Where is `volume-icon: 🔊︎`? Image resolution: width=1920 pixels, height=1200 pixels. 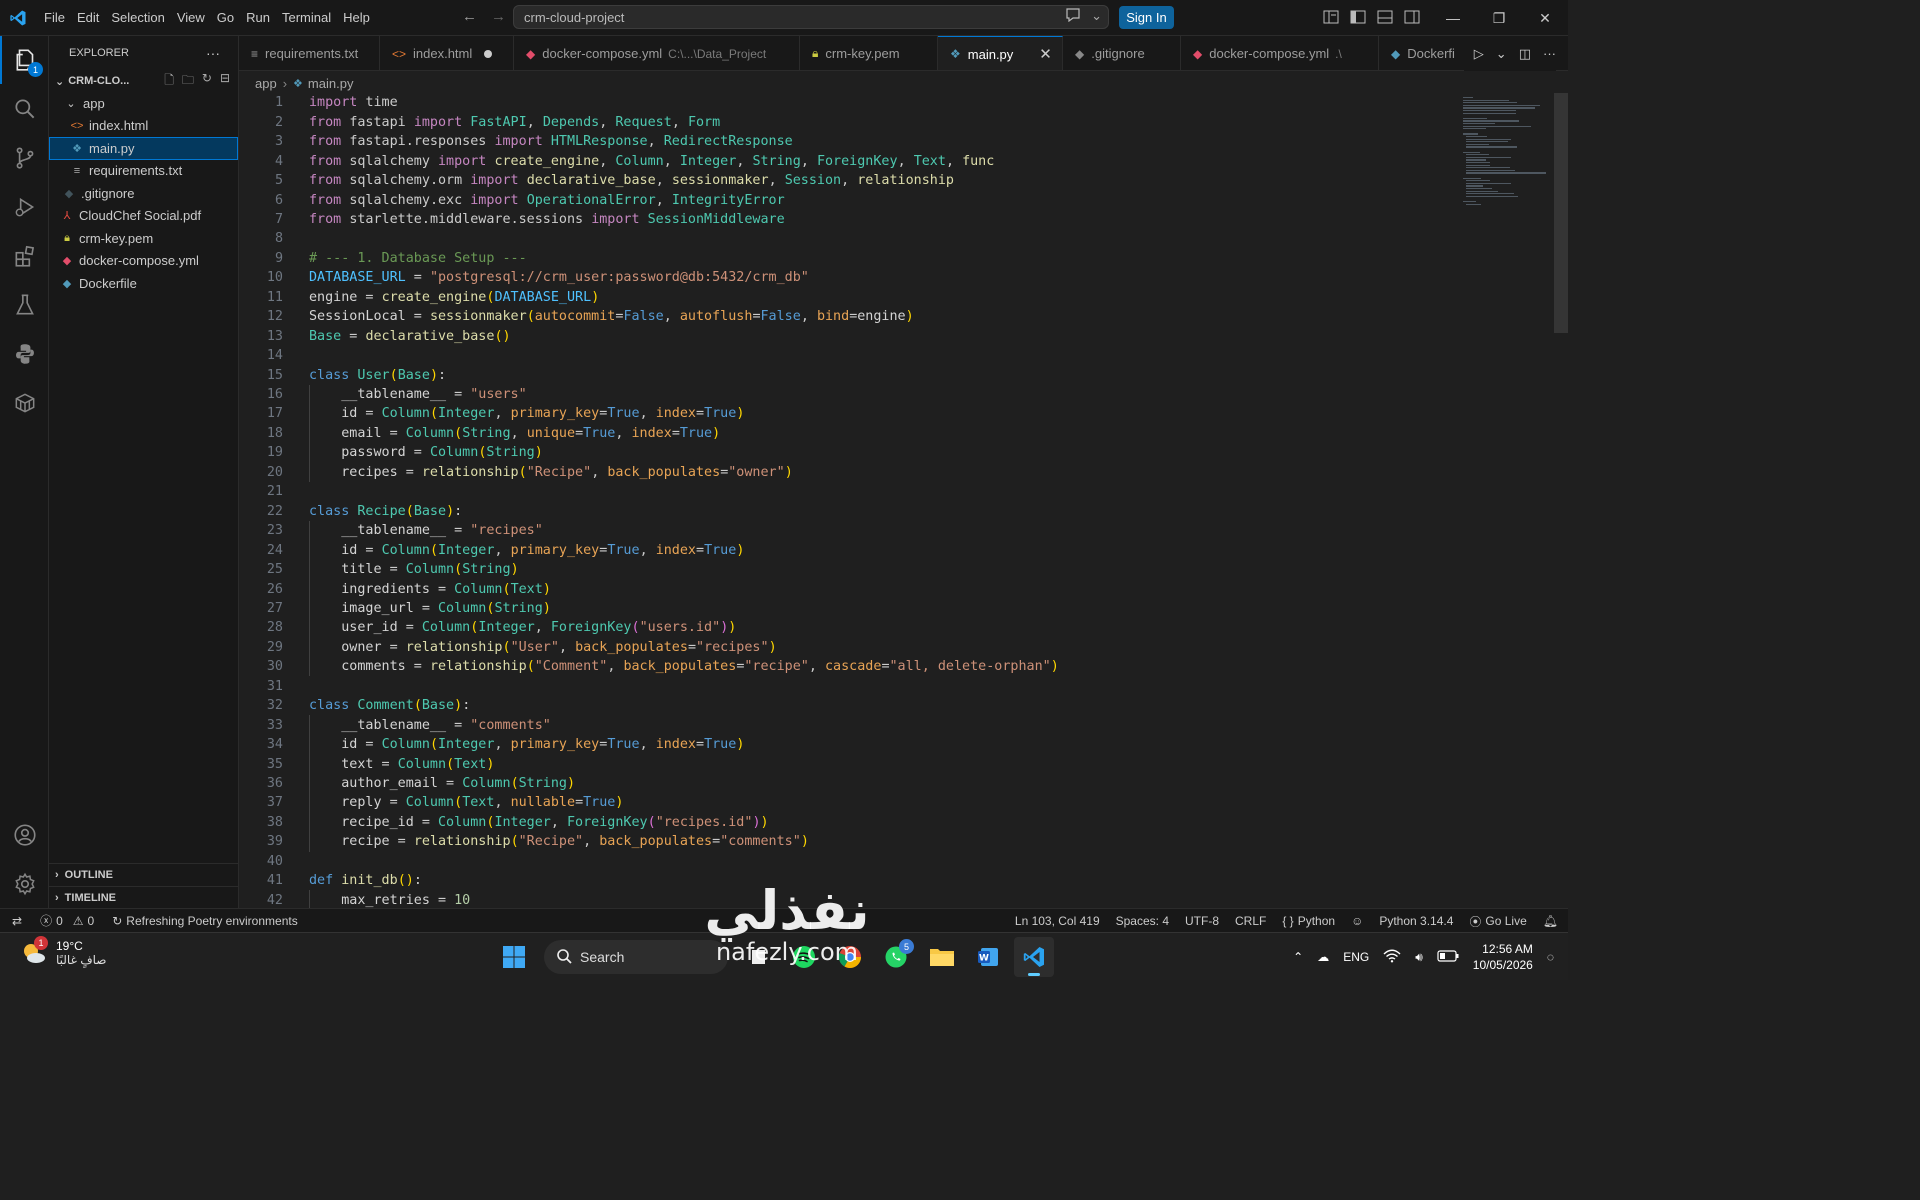 volume-icon: 🔊︎ is located at coordinates (1419, 957).